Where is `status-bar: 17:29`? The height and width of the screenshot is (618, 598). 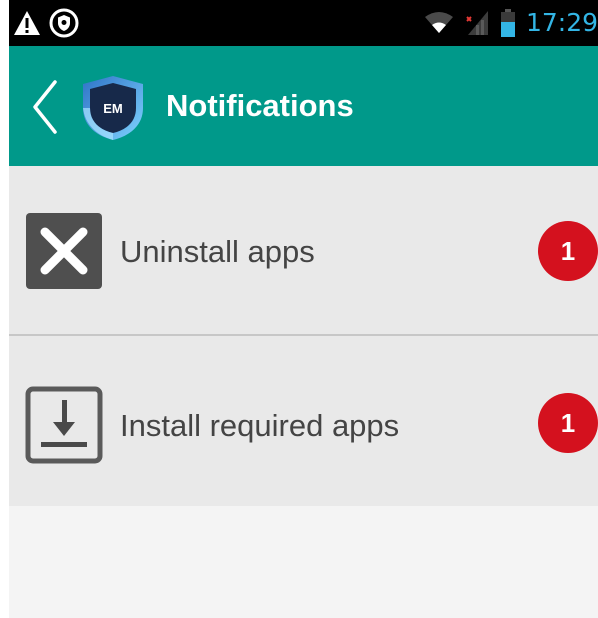 status-bar: 17:29 is located at coordinates (303, 23).